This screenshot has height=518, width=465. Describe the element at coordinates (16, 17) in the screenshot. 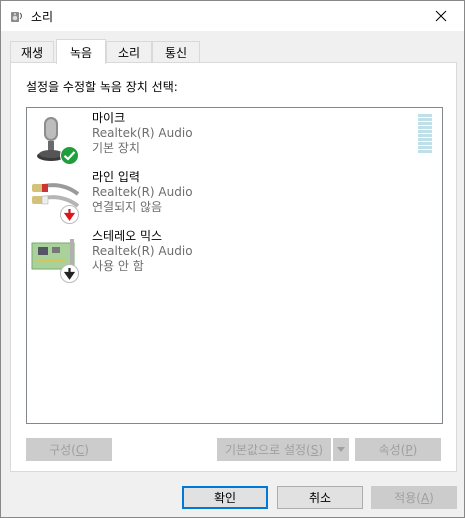

I see `speaker-icon` at that location.